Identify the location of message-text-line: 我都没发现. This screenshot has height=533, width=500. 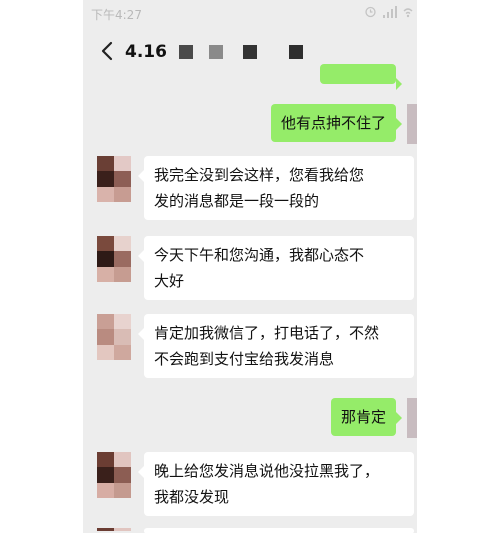
(192, 497).